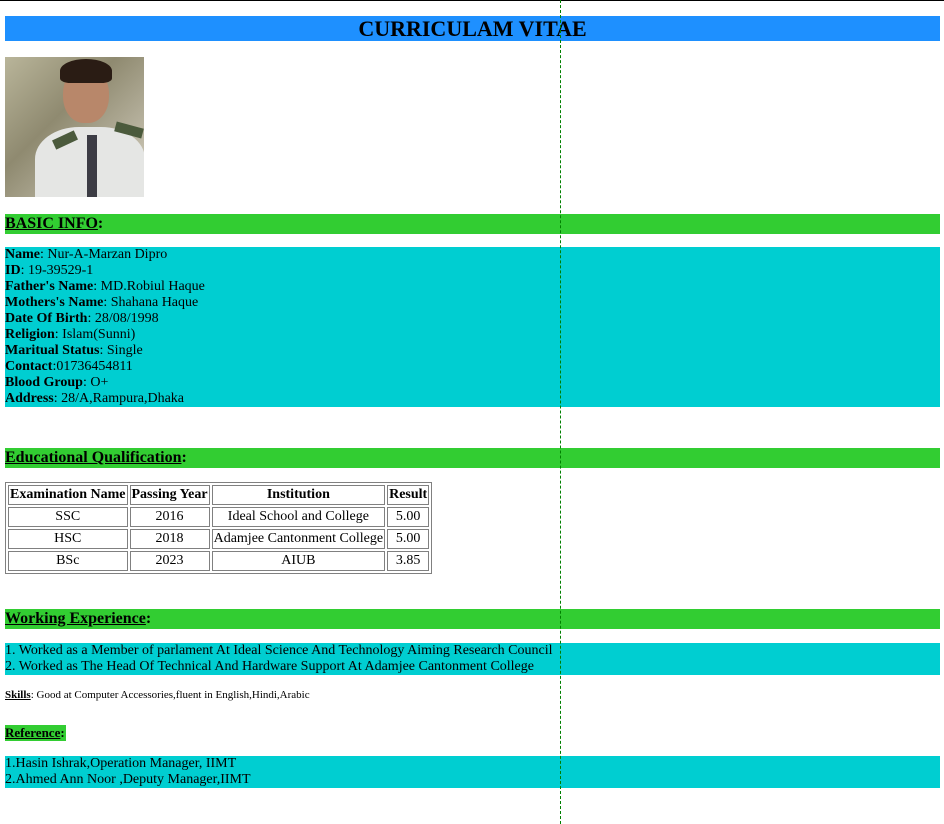  Describe the element at coordinates (169, 495) in the screenshot. I see `column-header: Passing Year` at that location.